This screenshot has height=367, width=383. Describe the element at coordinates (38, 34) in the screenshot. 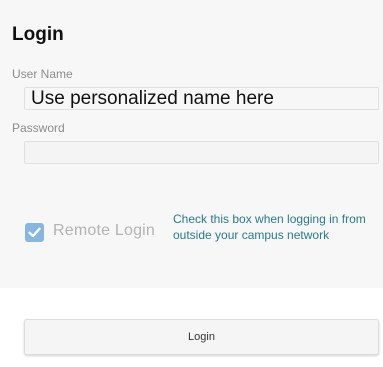

I see `login-title: Login` at that location.